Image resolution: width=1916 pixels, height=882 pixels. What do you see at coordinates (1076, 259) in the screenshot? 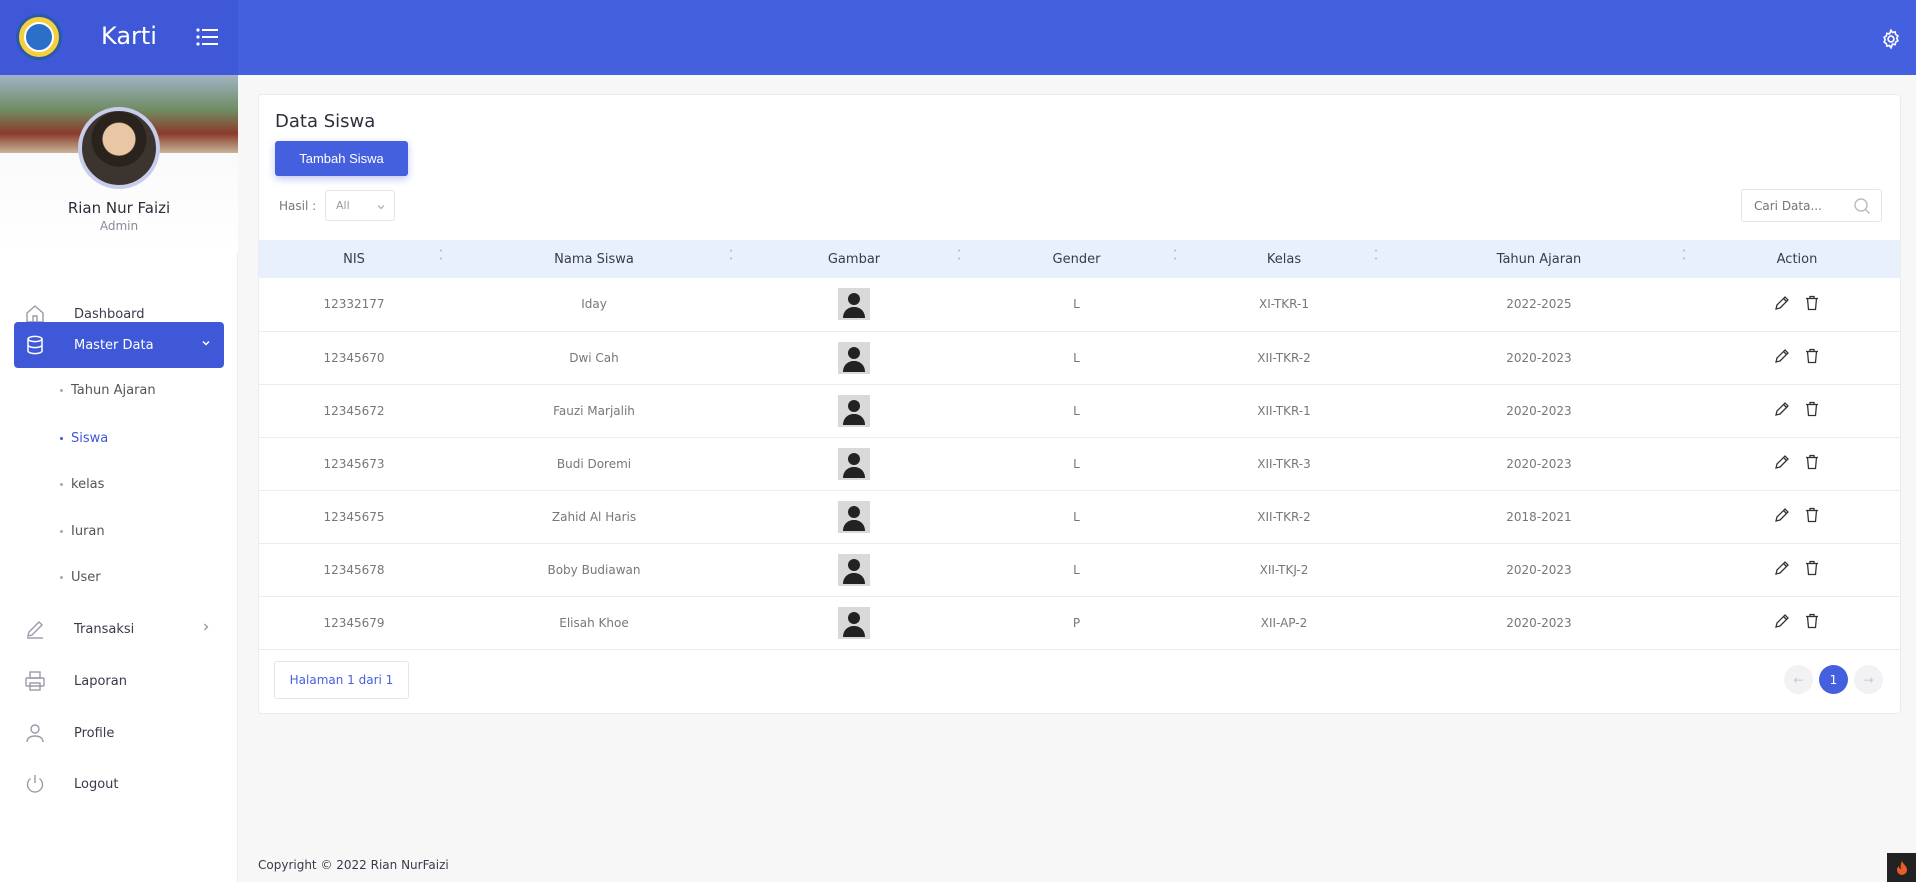
I see `column-header-gender: Gender ˄ ˅` at bounding box center [1076, 259].